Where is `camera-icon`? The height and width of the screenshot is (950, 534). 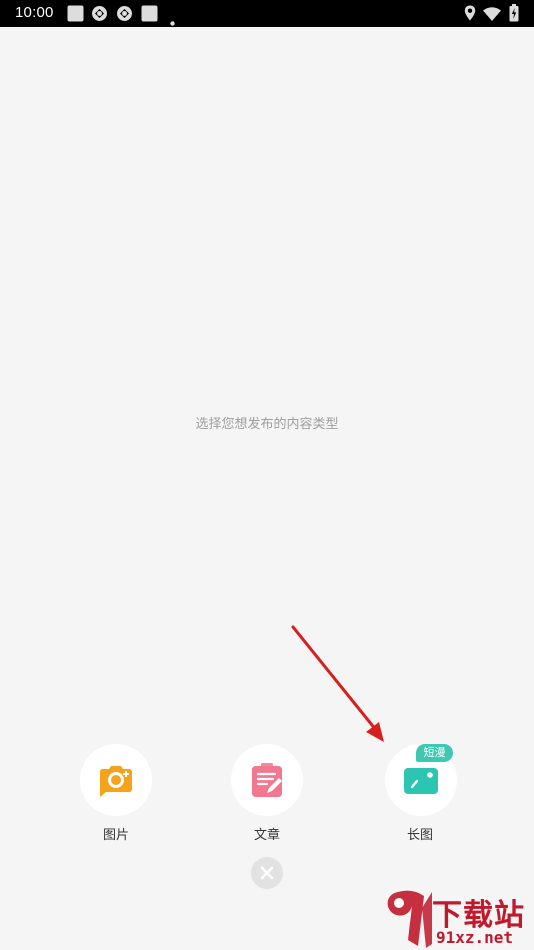
camera-icon is located at coordinates (116, 781).